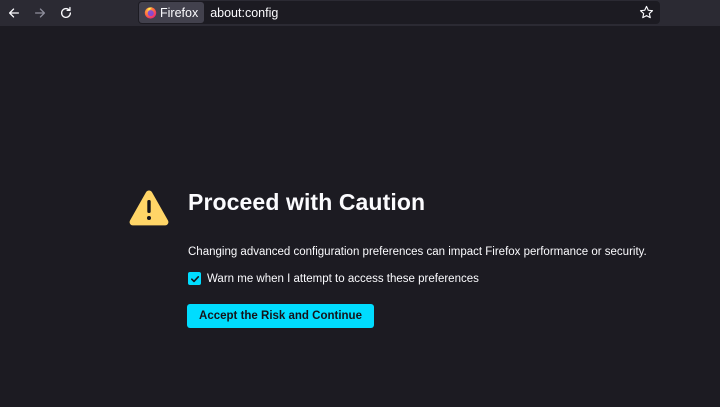 This screenshot has height=407, width=720. What do you see at coordinates (150, 13) in the screenshot?
I see `firefox-logo-icon` at bounding box center [150, 13].